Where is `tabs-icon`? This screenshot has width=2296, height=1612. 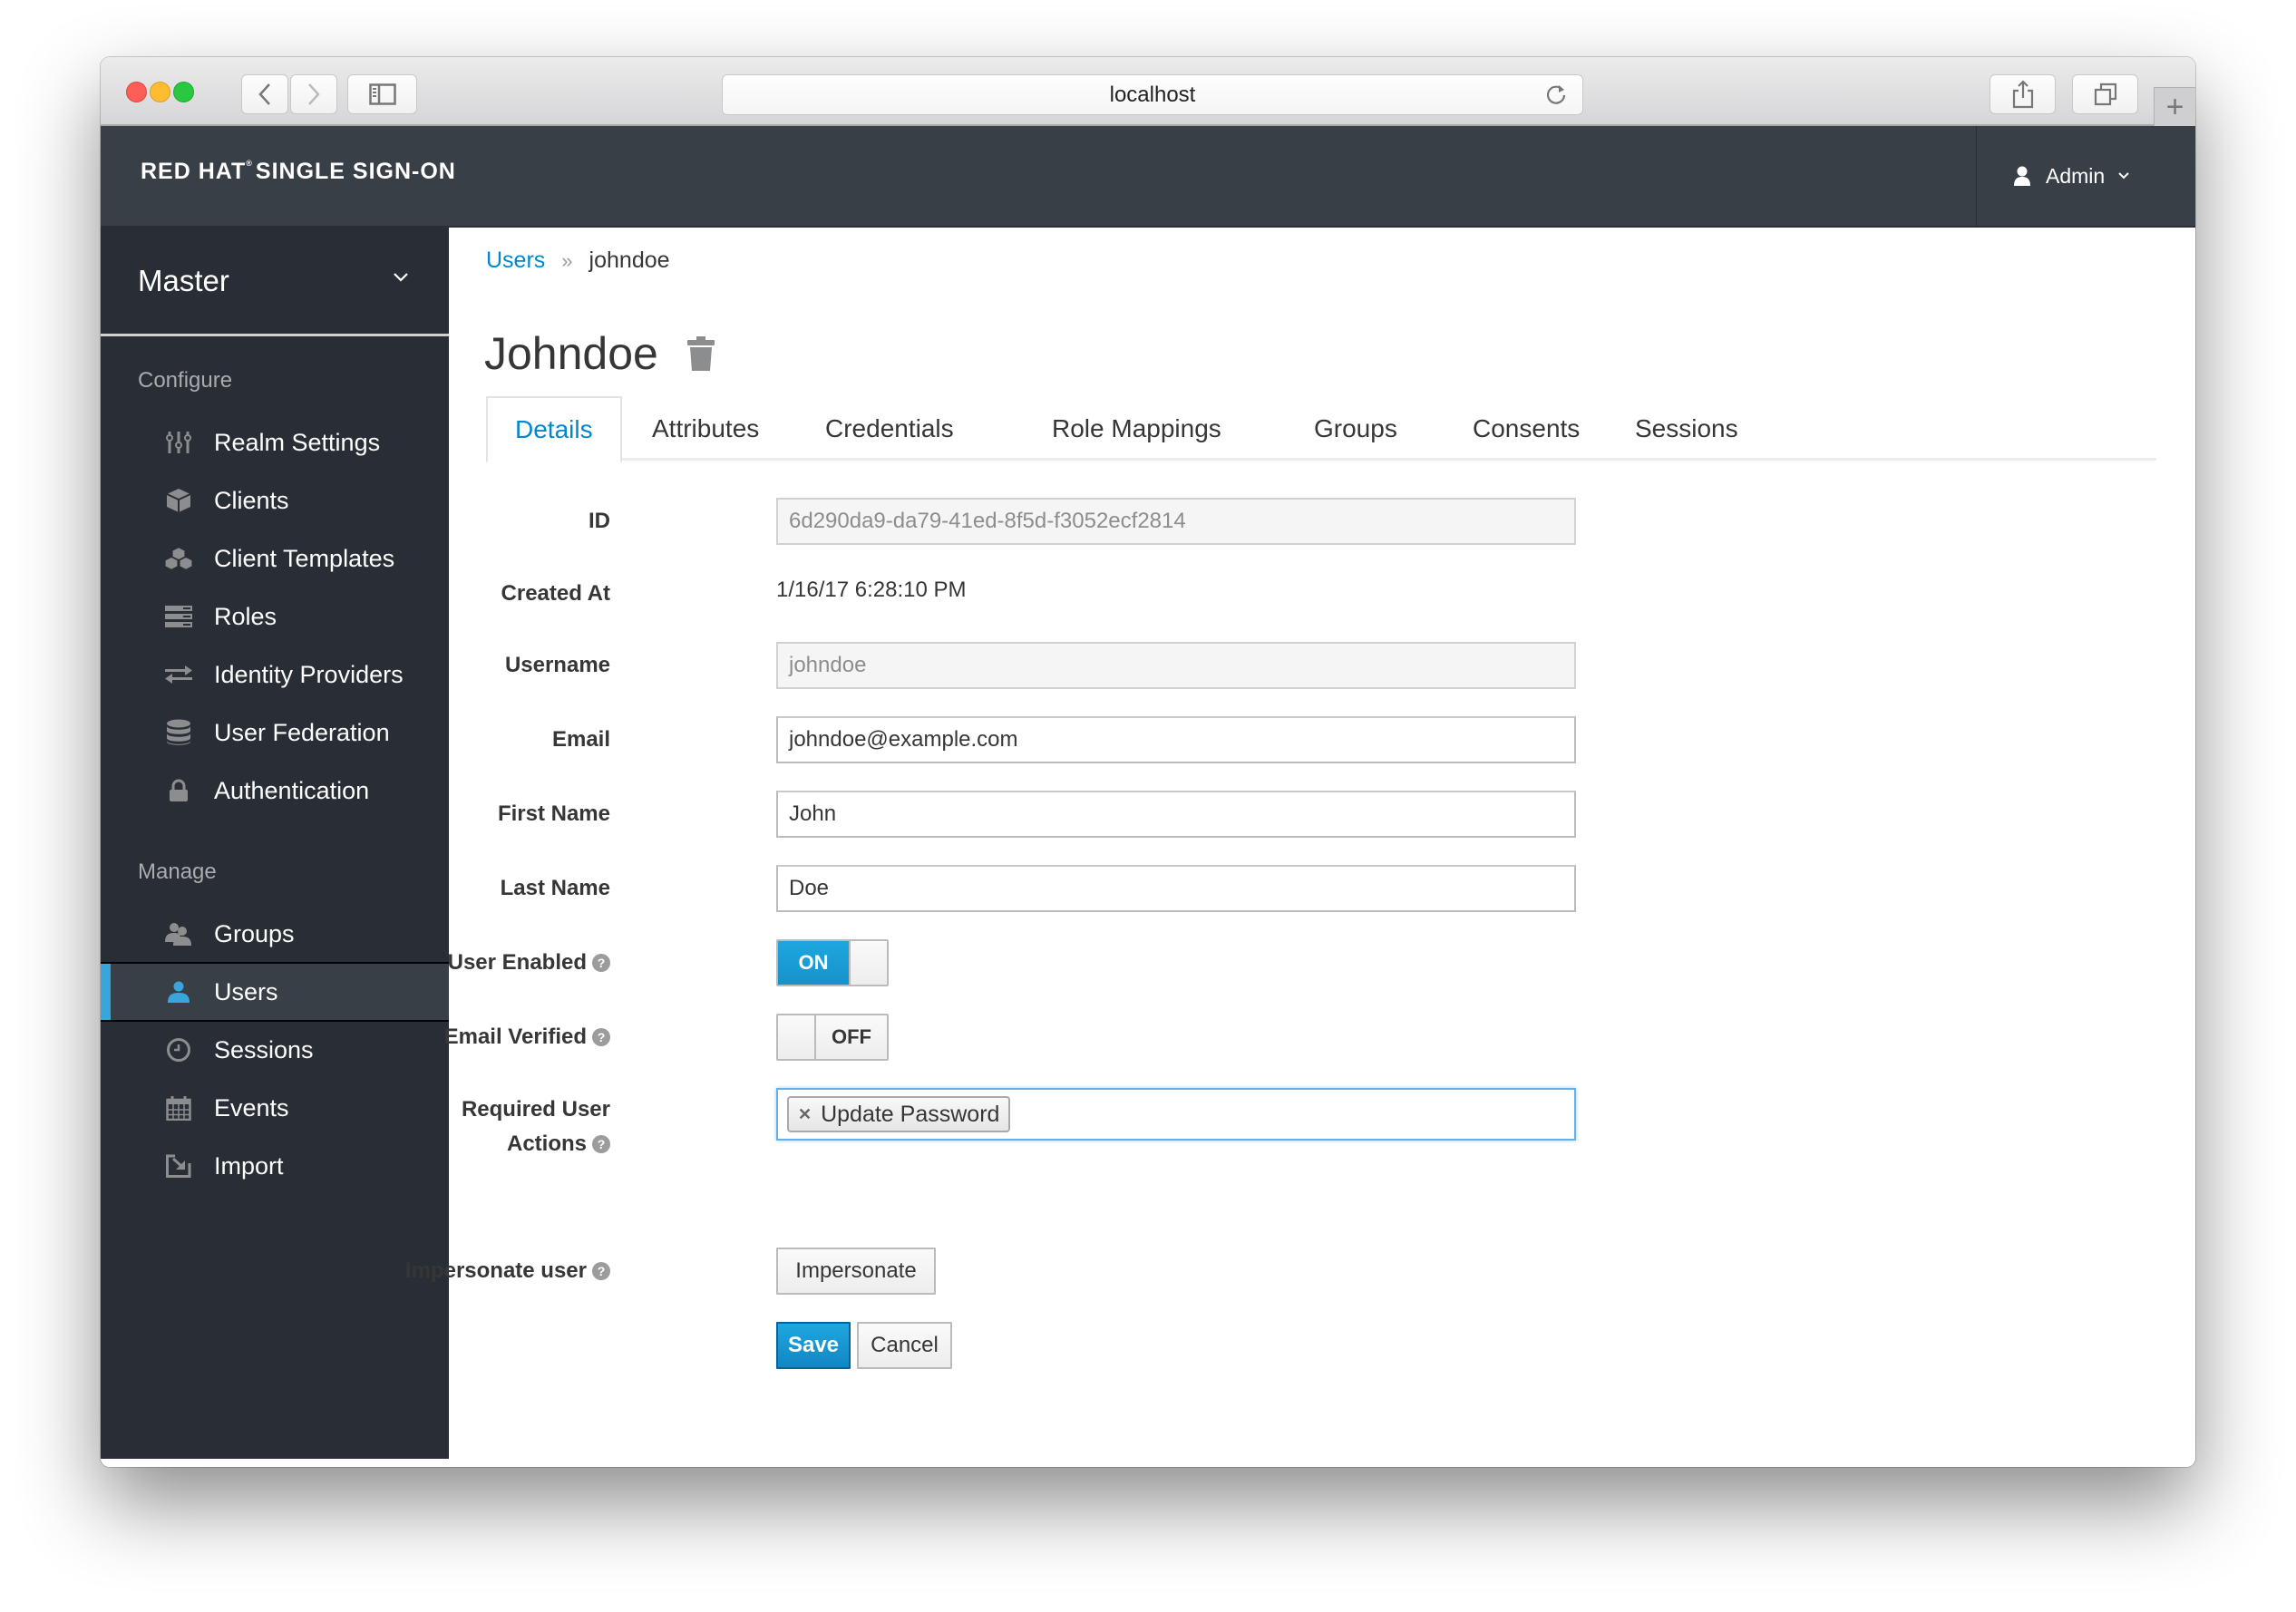 tabs-icon is located at coordinates (2105, 94).